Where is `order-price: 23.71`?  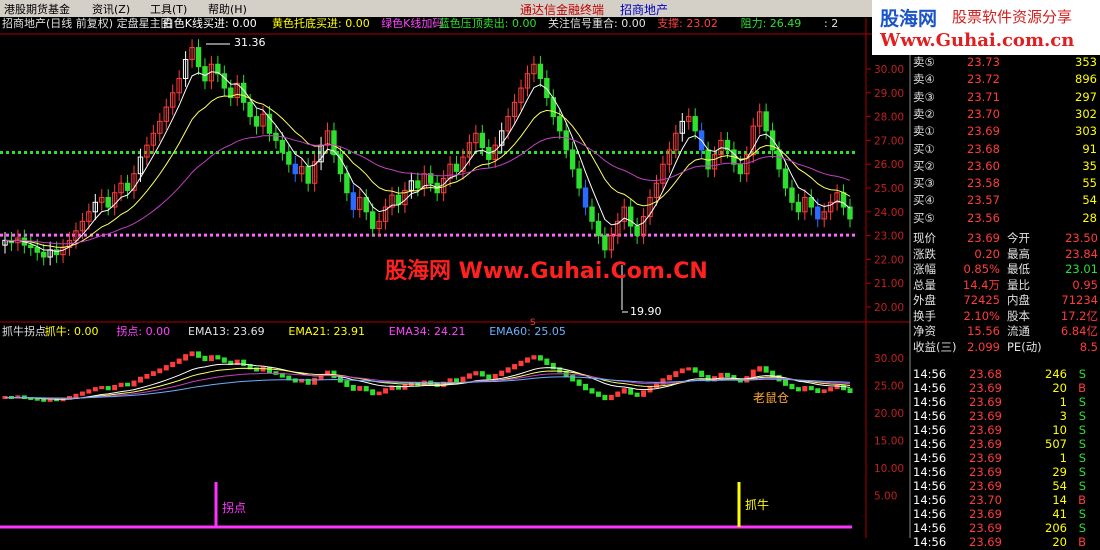 order-price: 23.71 is located at coordinates (983, 96).